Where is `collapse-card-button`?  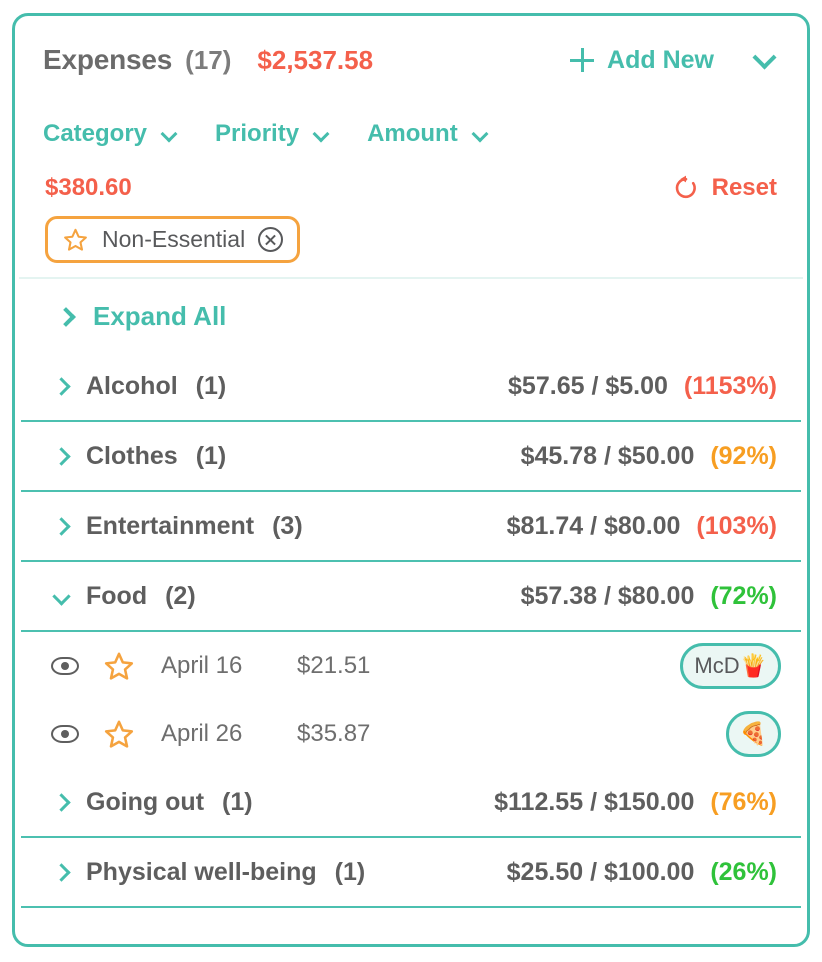 collapse-card-button is located at coordinates (764, 58).